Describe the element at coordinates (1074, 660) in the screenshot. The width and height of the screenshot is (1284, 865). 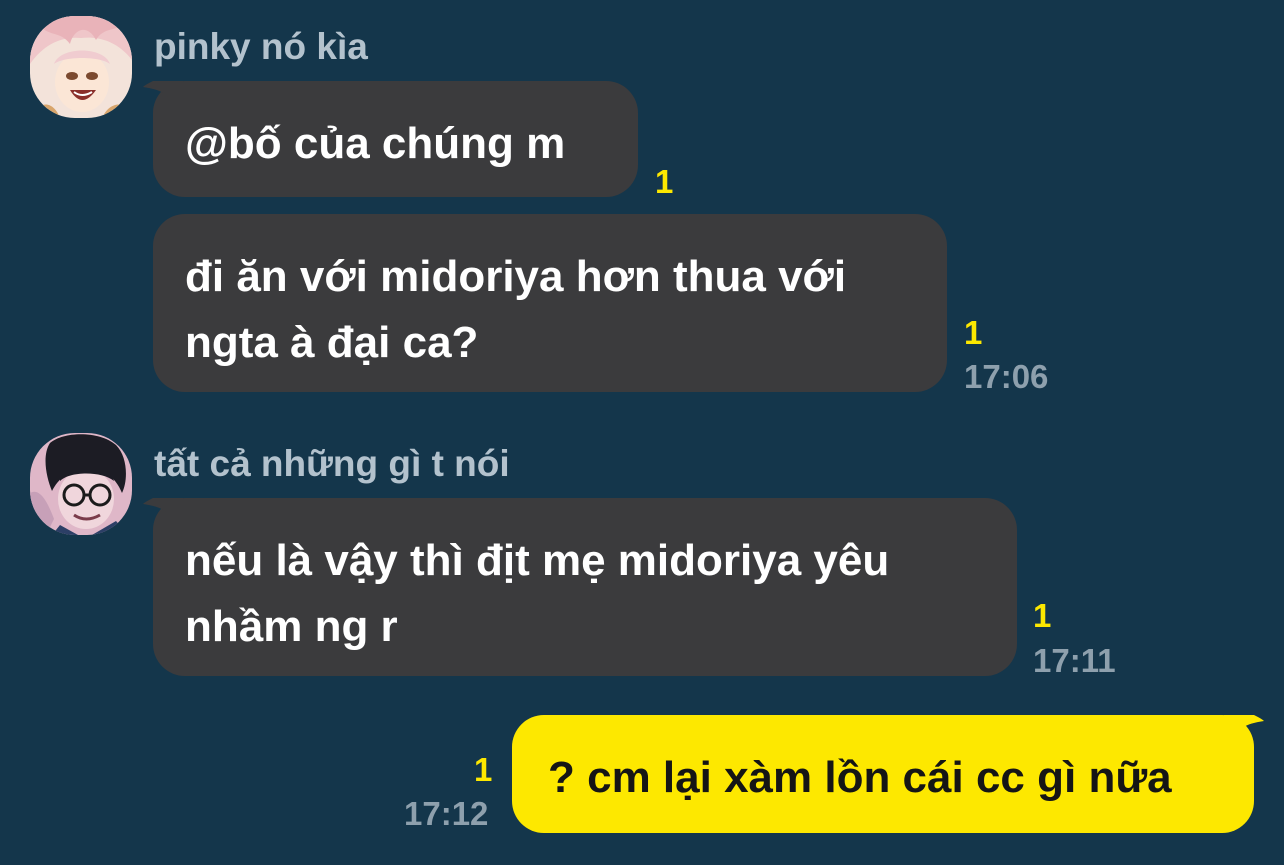
I see `message-timestamp: 17:11` at that location.